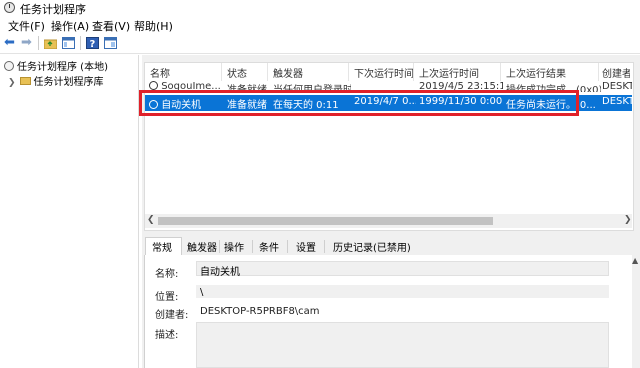 Image resolution: width=640 pixels, height=368 pixels. What do you see at coordinates (167, 297) in the screenshot?
I see `location-label: 位置:` at bounding box center [167, 297].